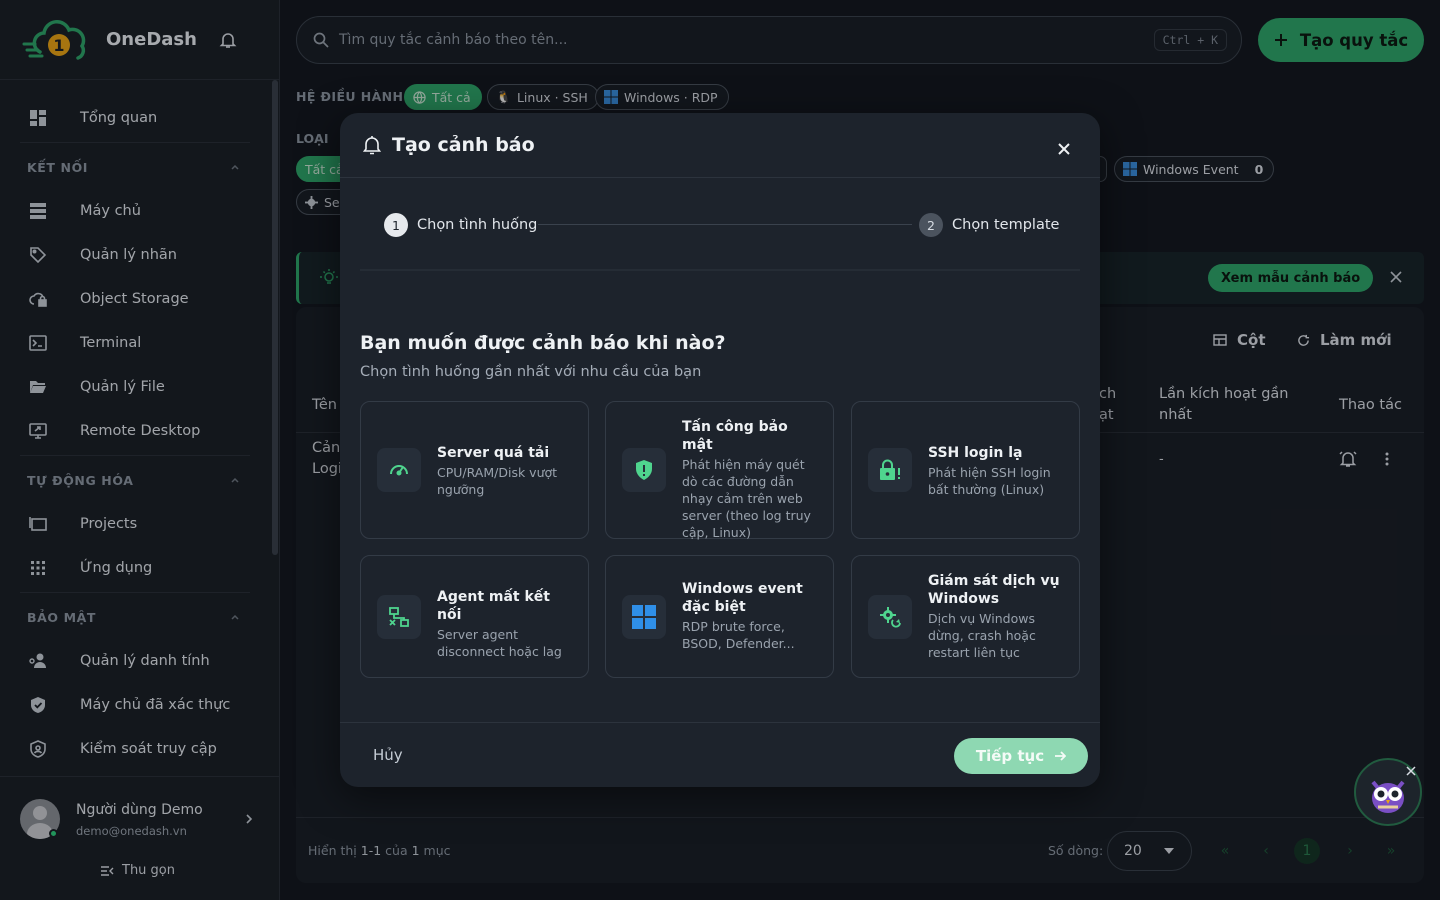 Image resolution: width=1440 pixels, height=900 pixels. Describe the element at coordinates (463, 145) in the screenshot. I see `modal-title: Tạo cảnh báo` at that location.